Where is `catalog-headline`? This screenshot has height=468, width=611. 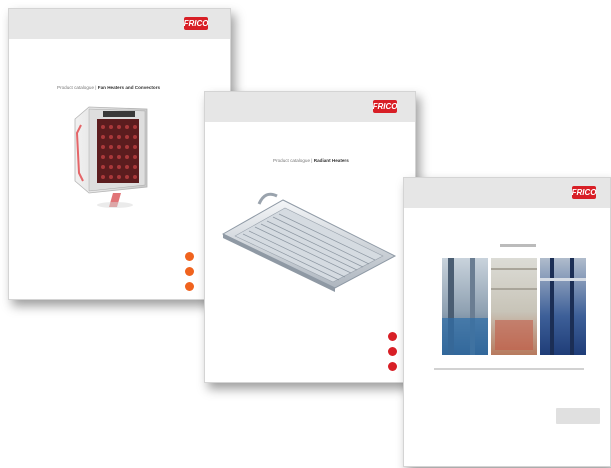 catalog-headline is located at coordinates (518, 245).